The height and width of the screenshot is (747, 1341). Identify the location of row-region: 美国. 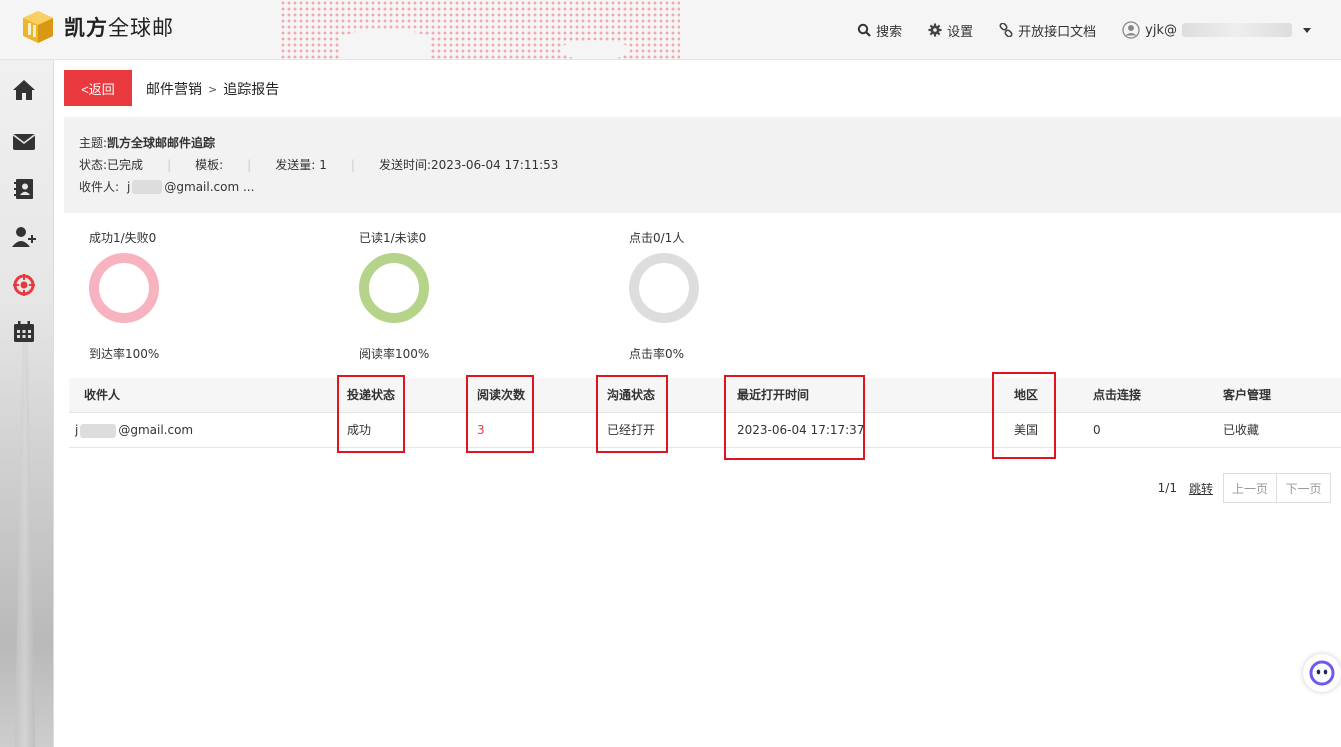
(1026, 430).